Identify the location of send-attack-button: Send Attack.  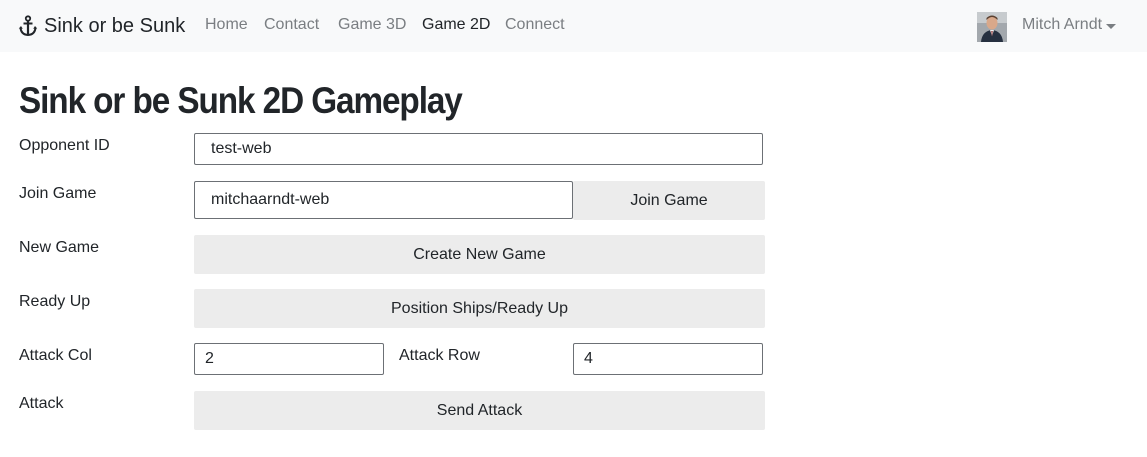
(479, 410).